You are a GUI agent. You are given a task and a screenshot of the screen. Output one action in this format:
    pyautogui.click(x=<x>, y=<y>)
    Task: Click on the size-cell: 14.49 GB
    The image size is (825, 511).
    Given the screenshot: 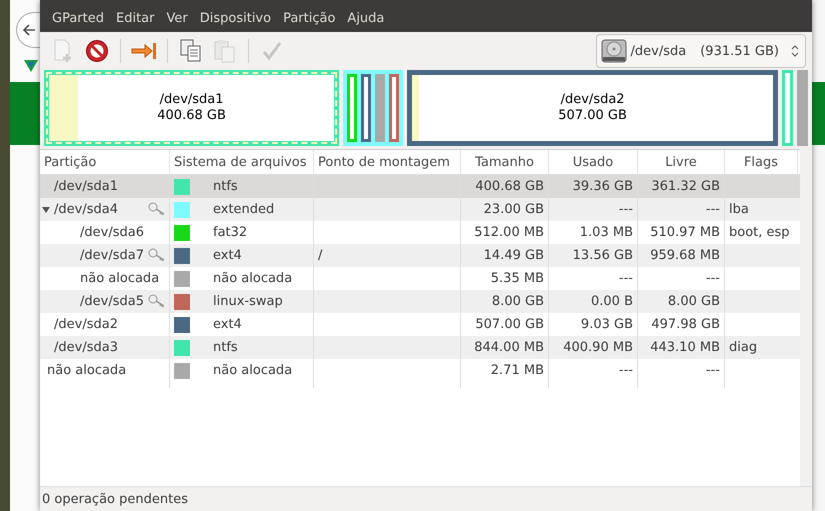 What is the action you would take?
    pyautogui.click(x=514, y=255)
    